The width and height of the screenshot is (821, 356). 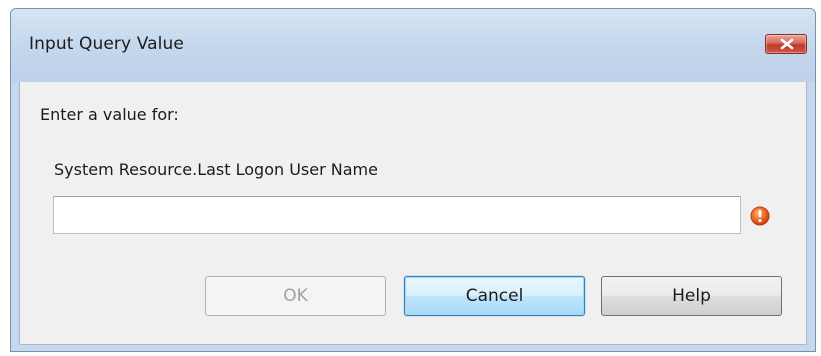 I want to click on close-icon, so click(x=787, y=44).